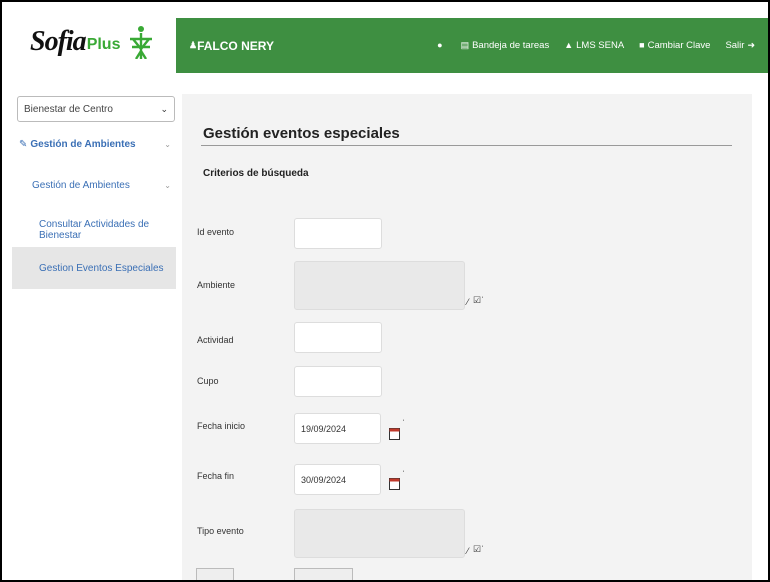 Image resolution: width=770 pixels, height=582 pixels. I want to click on change-password-link: ■ Cambiar Clave, so click(674, 45).